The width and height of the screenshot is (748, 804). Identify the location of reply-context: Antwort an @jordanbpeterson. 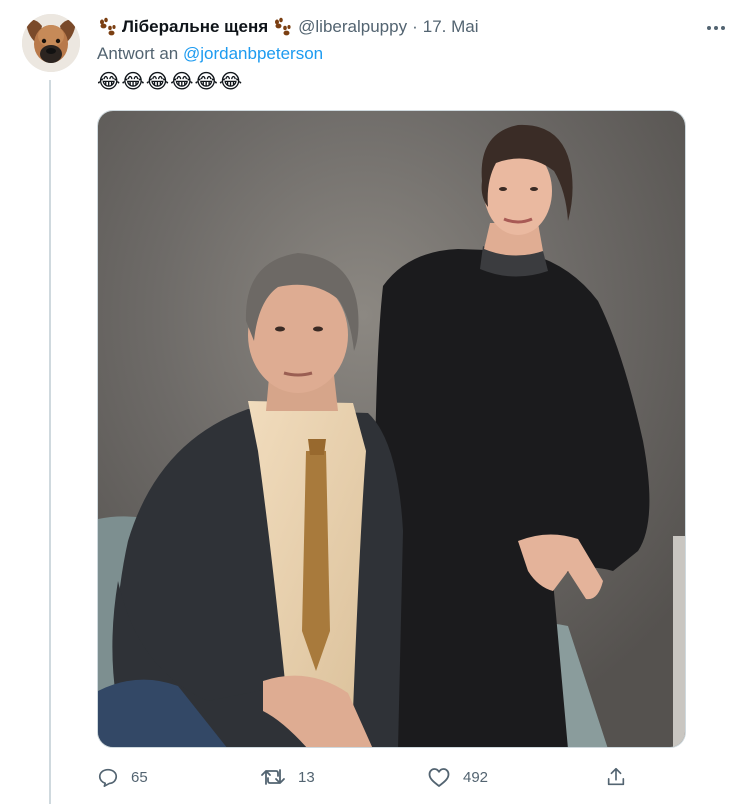
(210, 54).